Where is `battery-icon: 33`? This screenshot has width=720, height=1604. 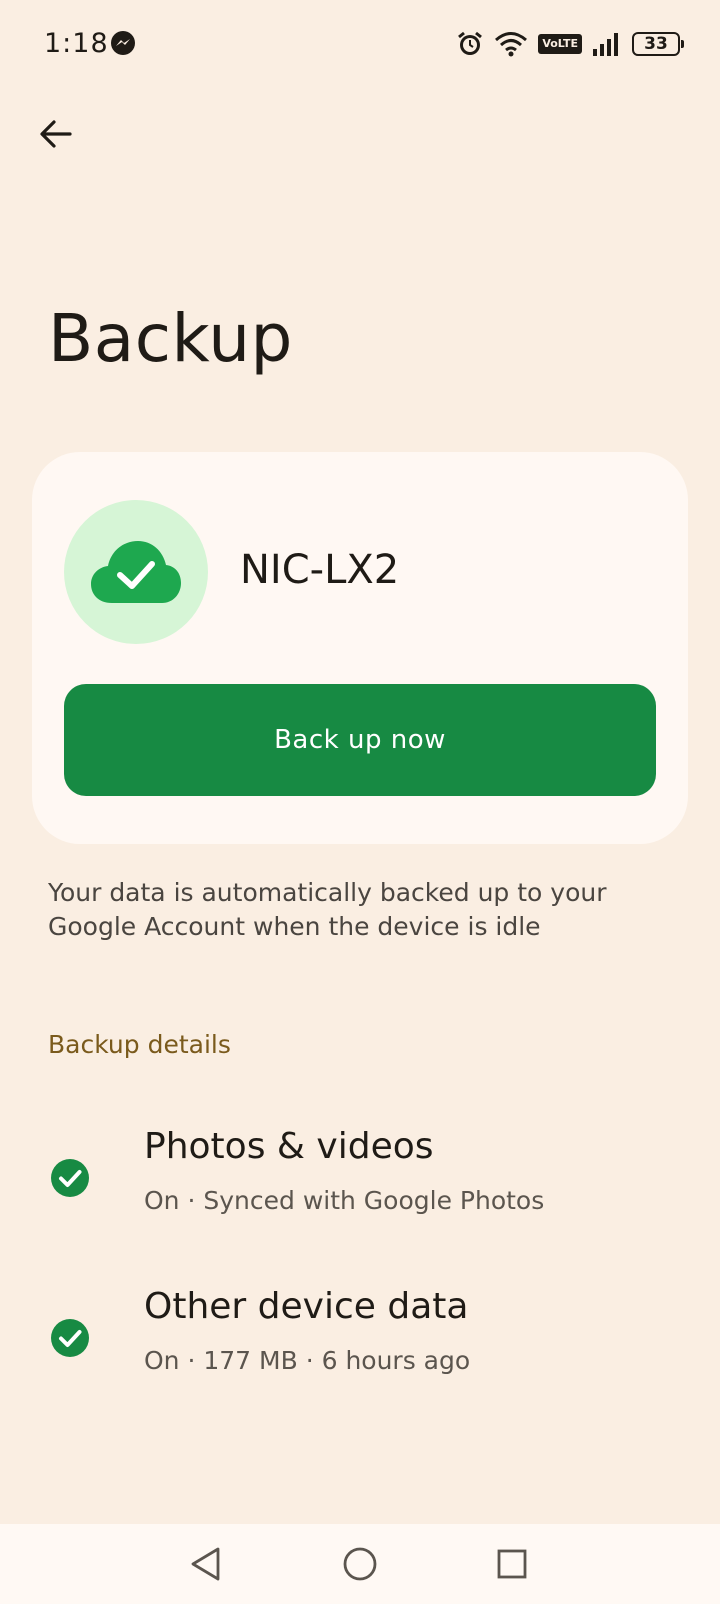
battery-icon: 33 is located at coordinates (658, 44).